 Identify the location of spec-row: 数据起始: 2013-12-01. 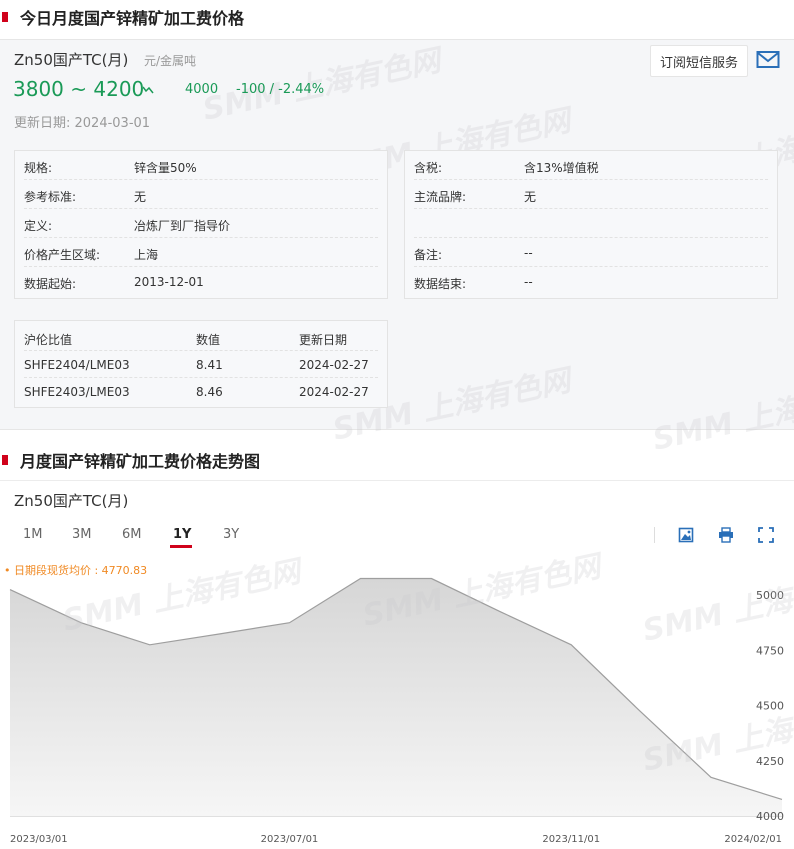
(201, 281).